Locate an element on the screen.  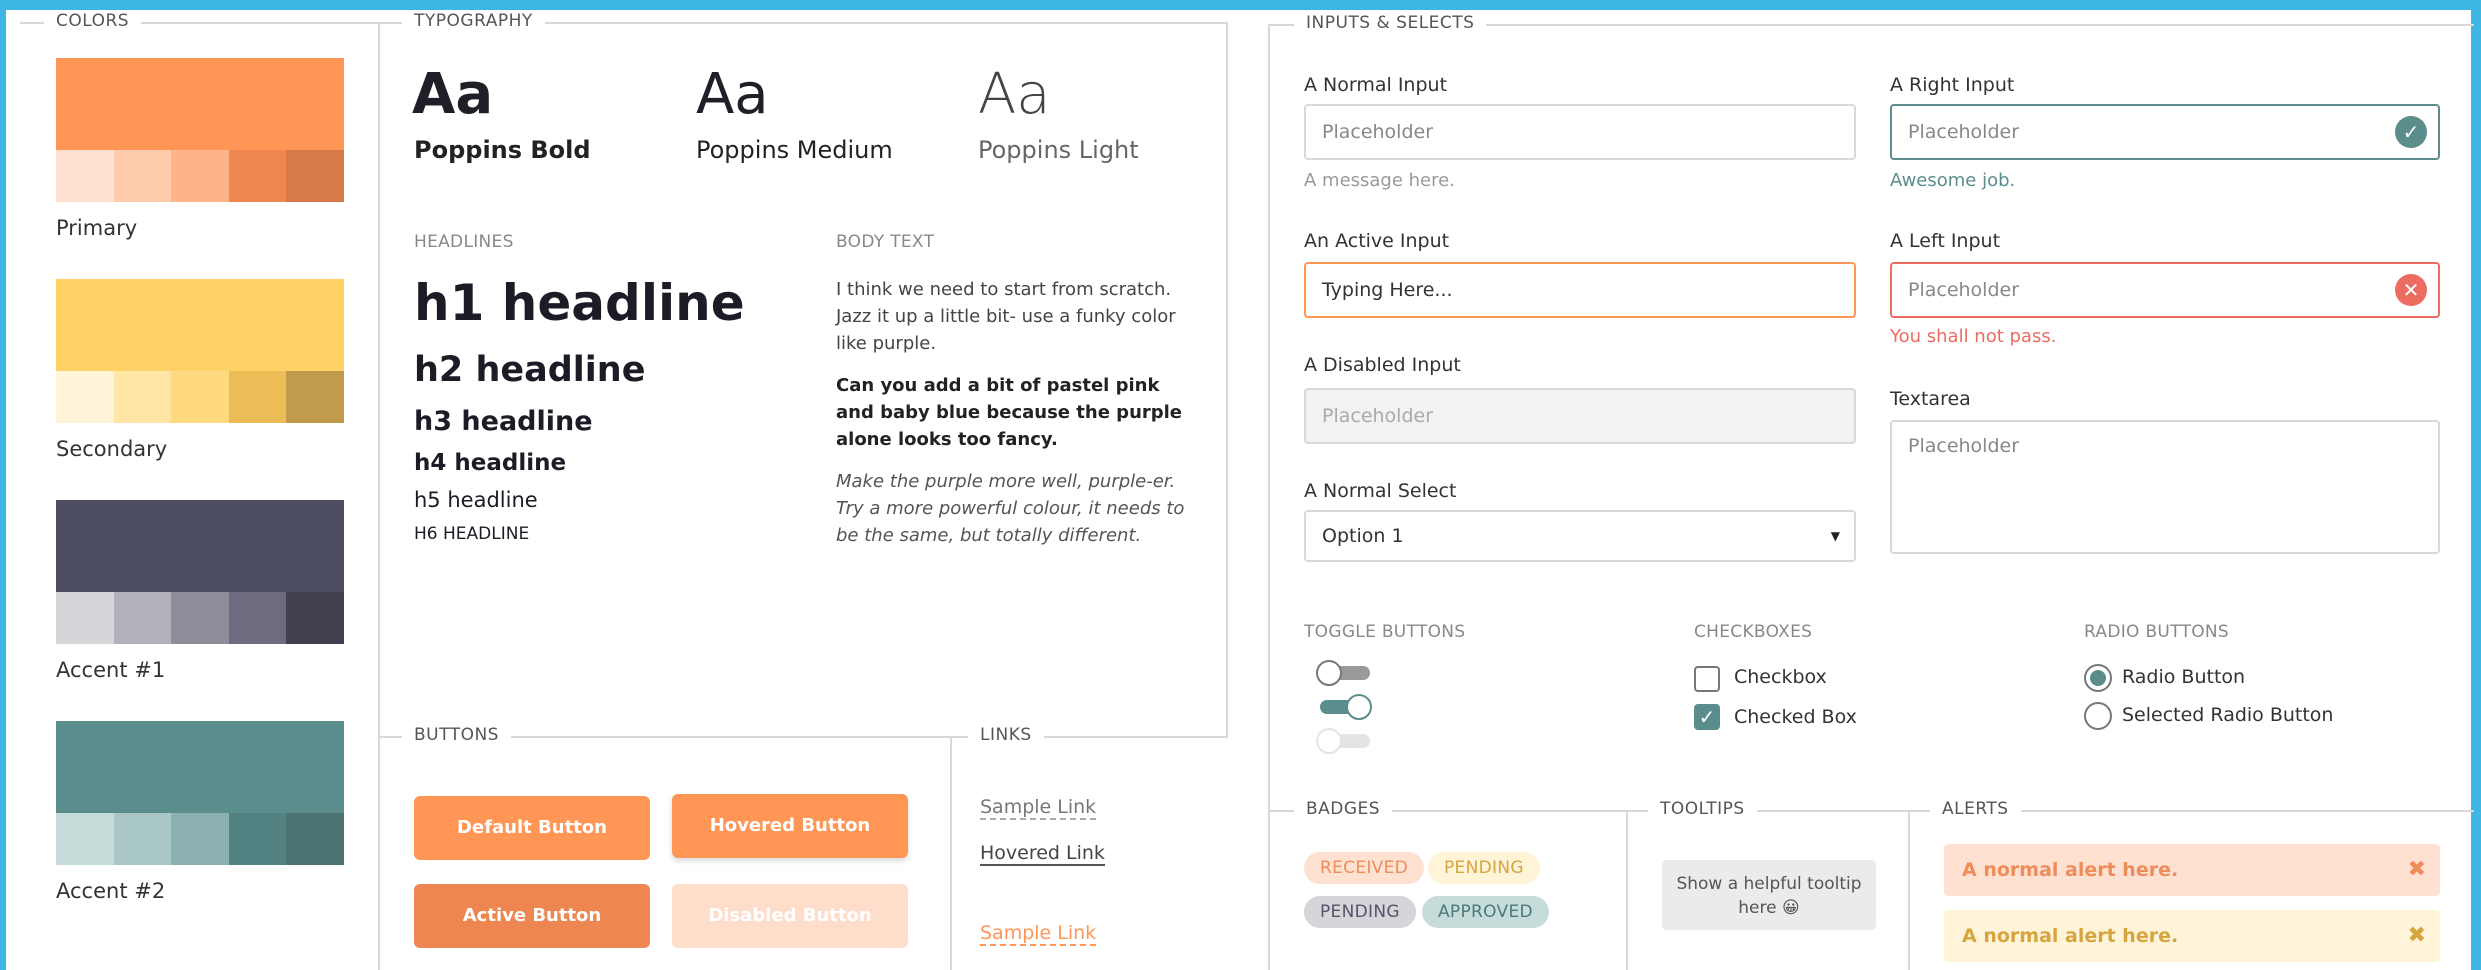
aa-bold: Aa is located at coordinates (453, 94).